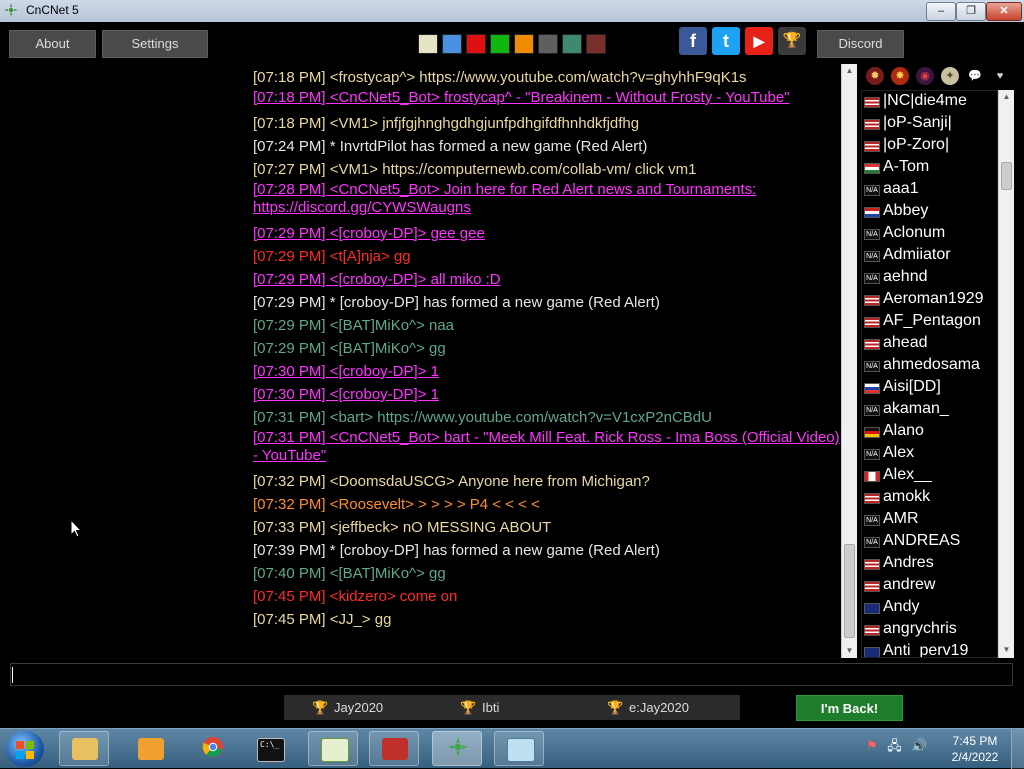  I want to click on user-list-item: N/A ahmedosama, so click(929, 366).